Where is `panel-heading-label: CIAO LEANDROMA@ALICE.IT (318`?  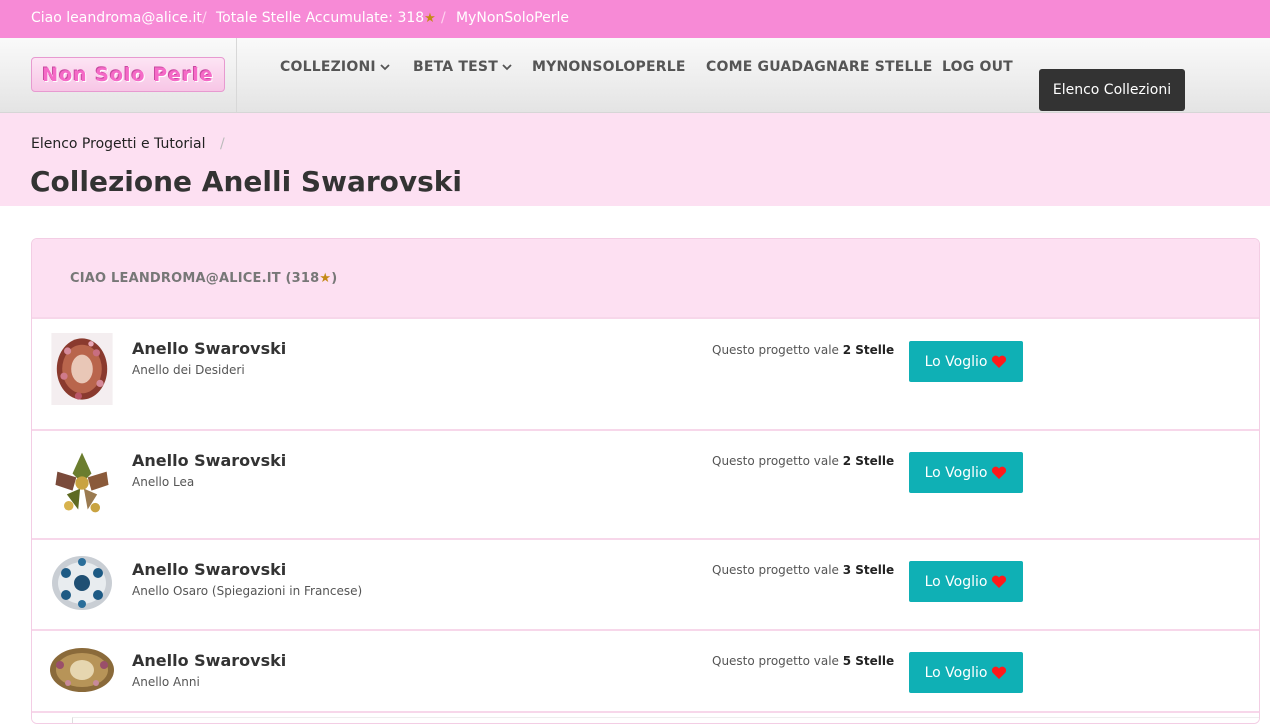
panel-heading-label: CIAO LEANDROMA@ALICE.IT (318 is located at coordinates (195, 278).